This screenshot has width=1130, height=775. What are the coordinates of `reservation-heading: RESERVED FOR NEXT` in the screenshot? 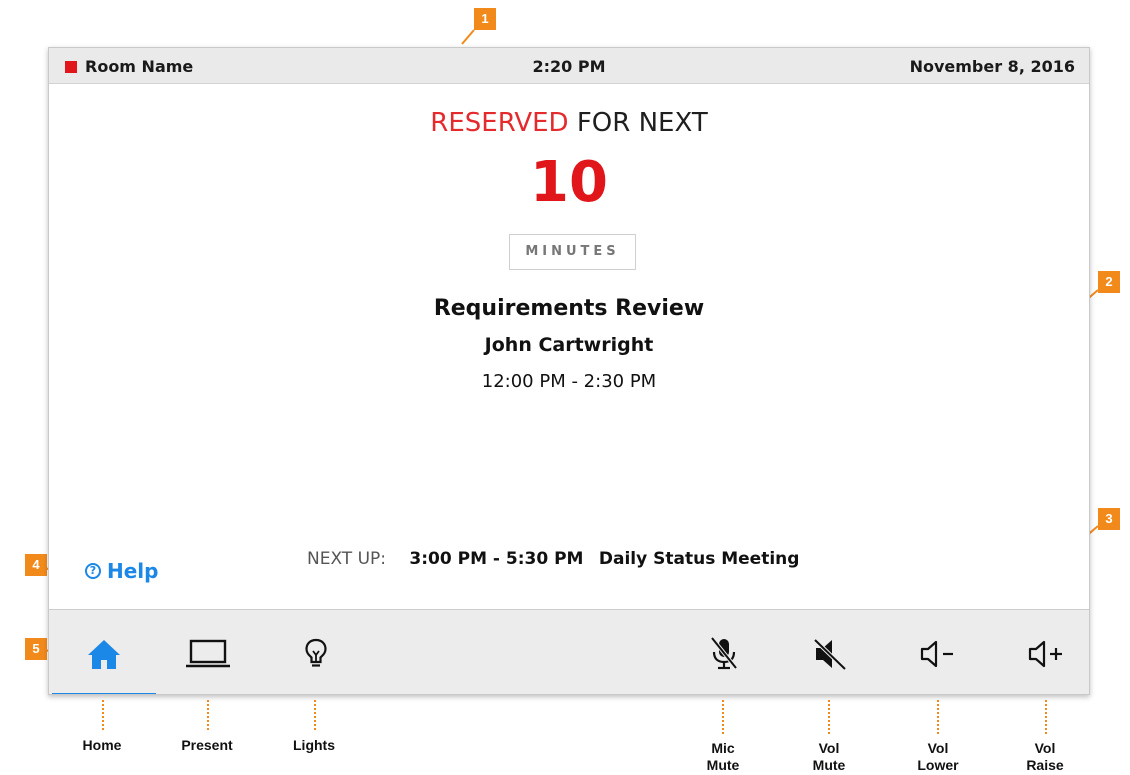 It's located at (569, 123).